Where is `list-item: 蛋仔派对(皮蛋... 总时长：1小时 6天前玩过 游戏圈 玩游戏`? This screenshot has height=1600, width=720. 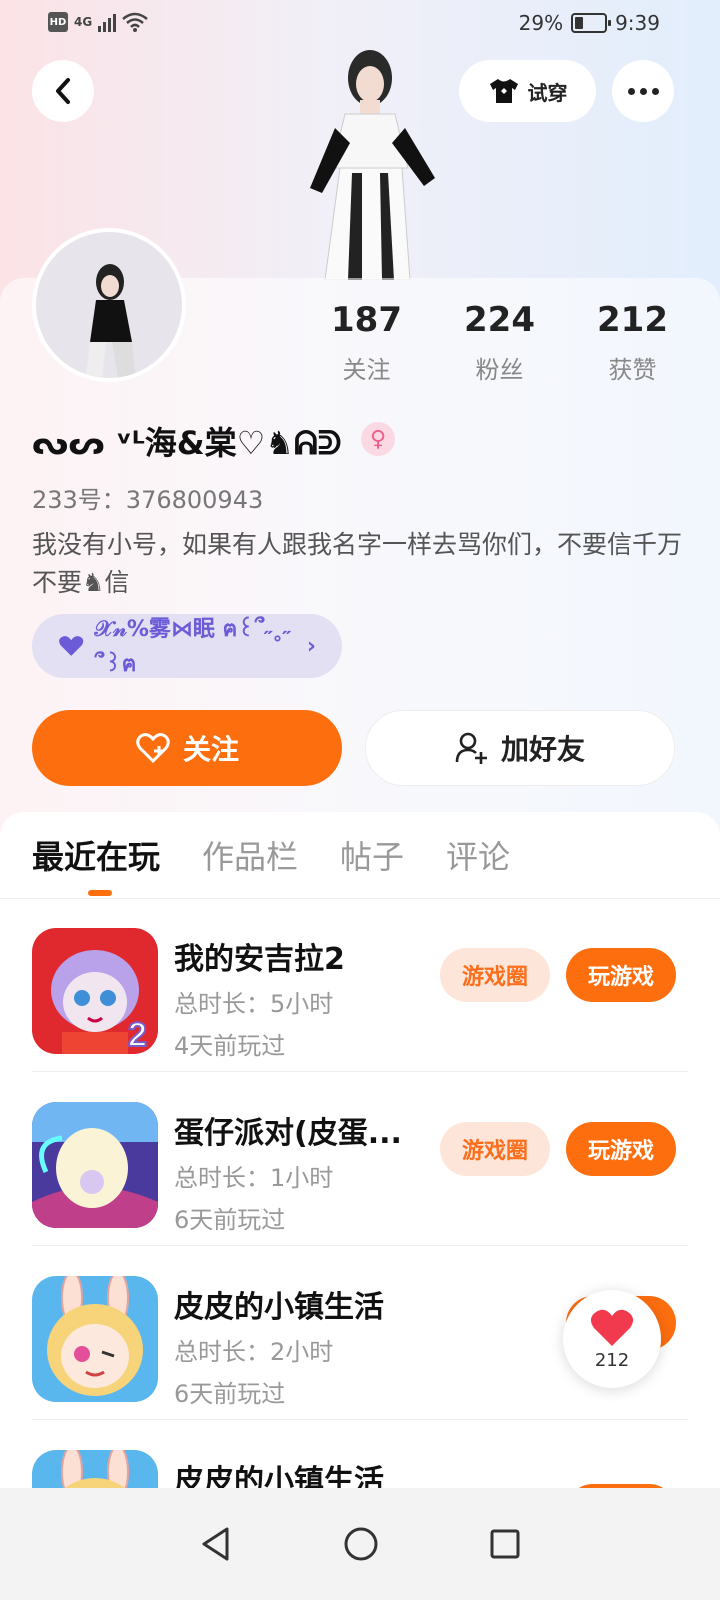 list-item: 蛋仔派对(皮蛋... 总时长：1小时 6天前玩过 游戏圈 玩游戏 is located at coordinates (360, 1160).